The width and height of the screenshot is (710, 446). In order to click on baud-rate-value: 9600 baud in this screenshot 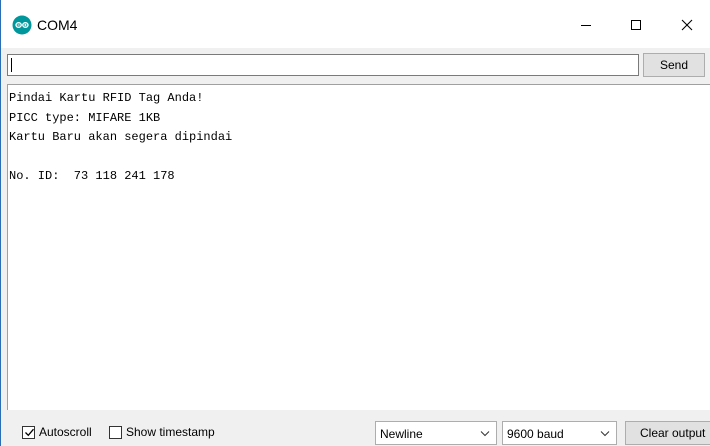, I will do `click(535, 434)`.